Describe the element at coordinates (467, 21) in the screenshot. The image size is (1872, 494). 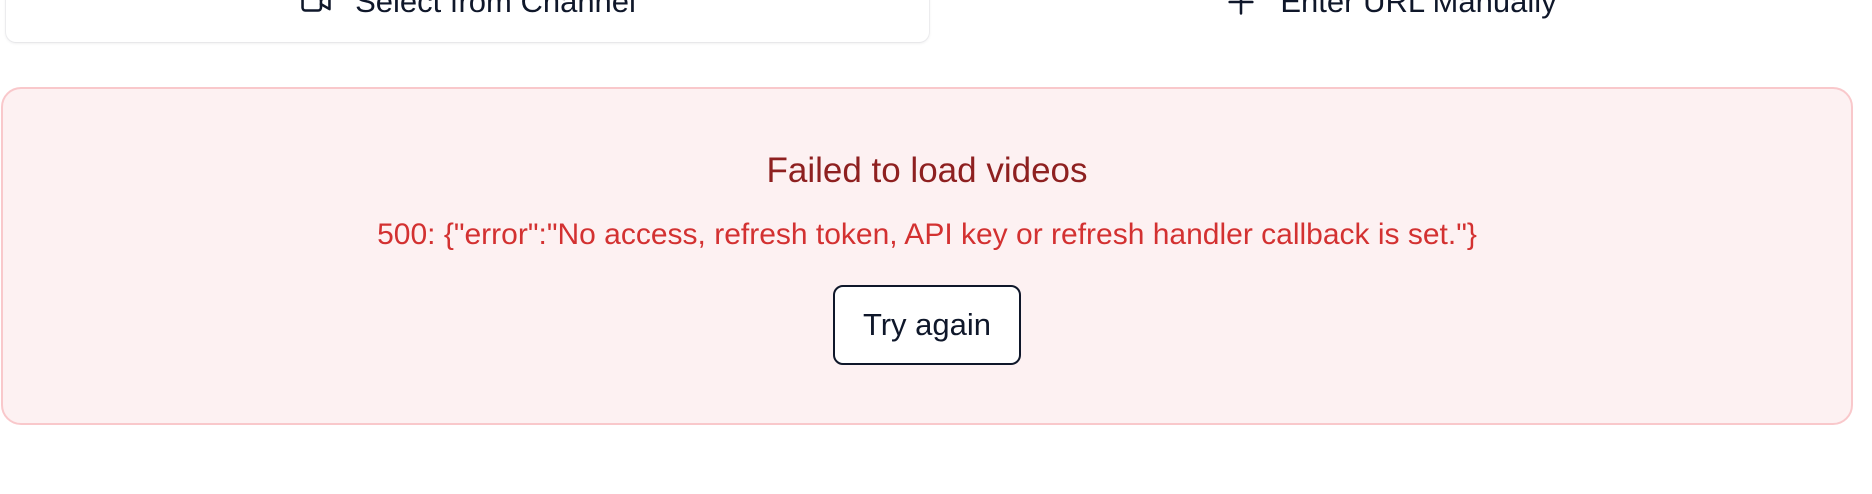
I see `tab-select-from-channel: Select from Channel` at that location.